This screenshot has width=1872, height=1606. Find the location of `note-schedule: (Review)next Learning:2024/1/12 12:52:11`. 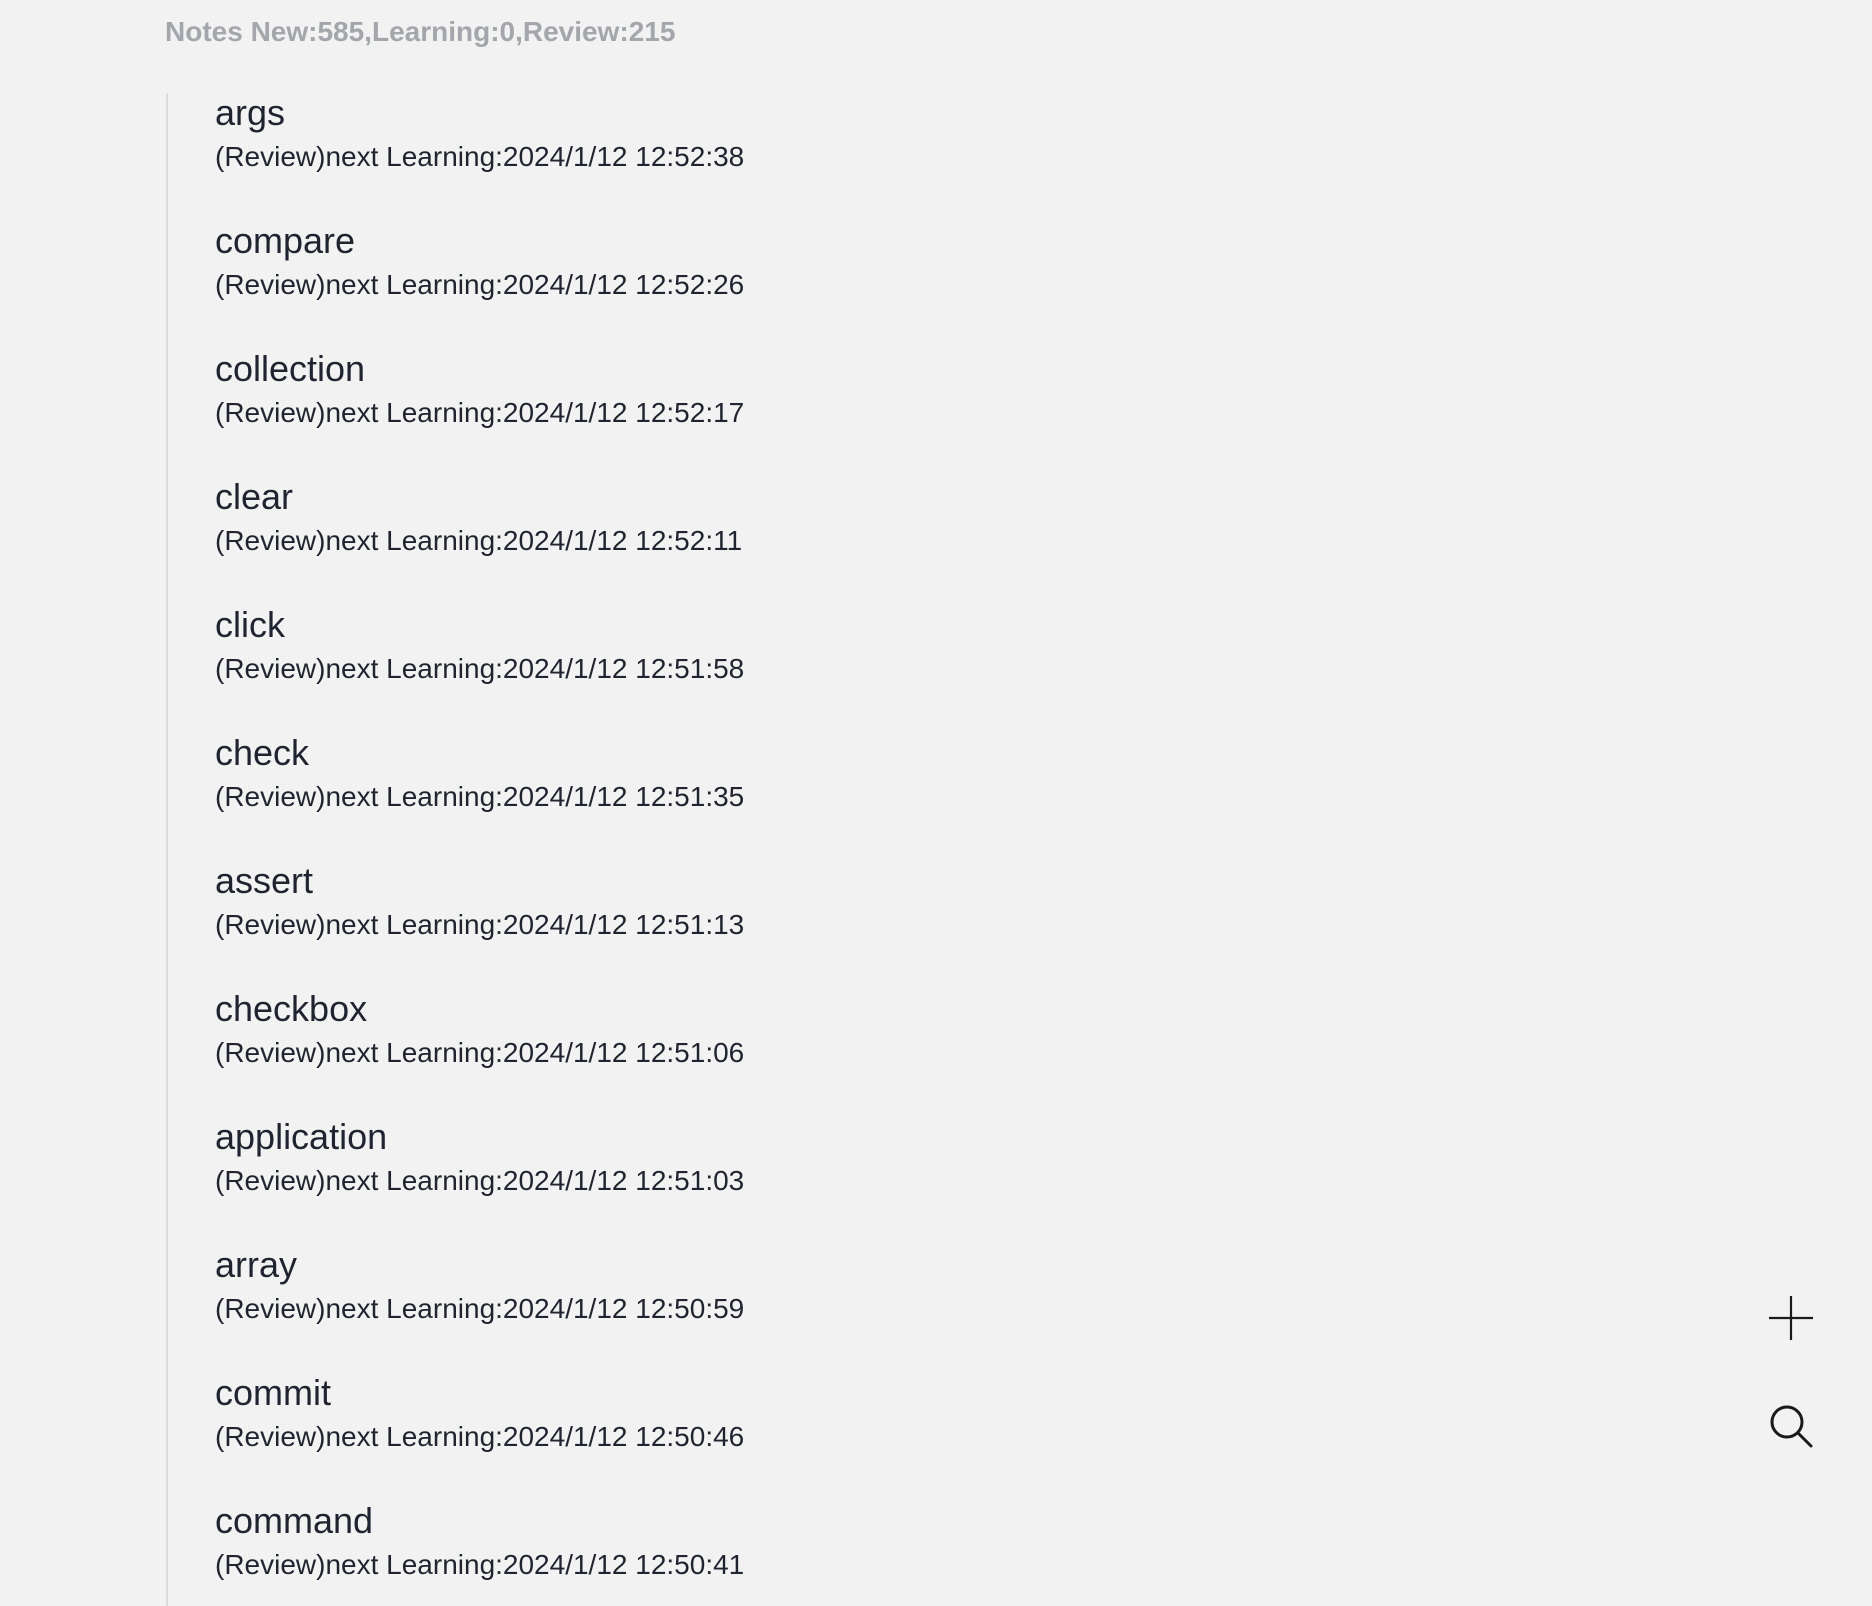

note-schedule: (Review)next Learning:2024/1/12 12:52:11 is located at coordinates (479, 540).